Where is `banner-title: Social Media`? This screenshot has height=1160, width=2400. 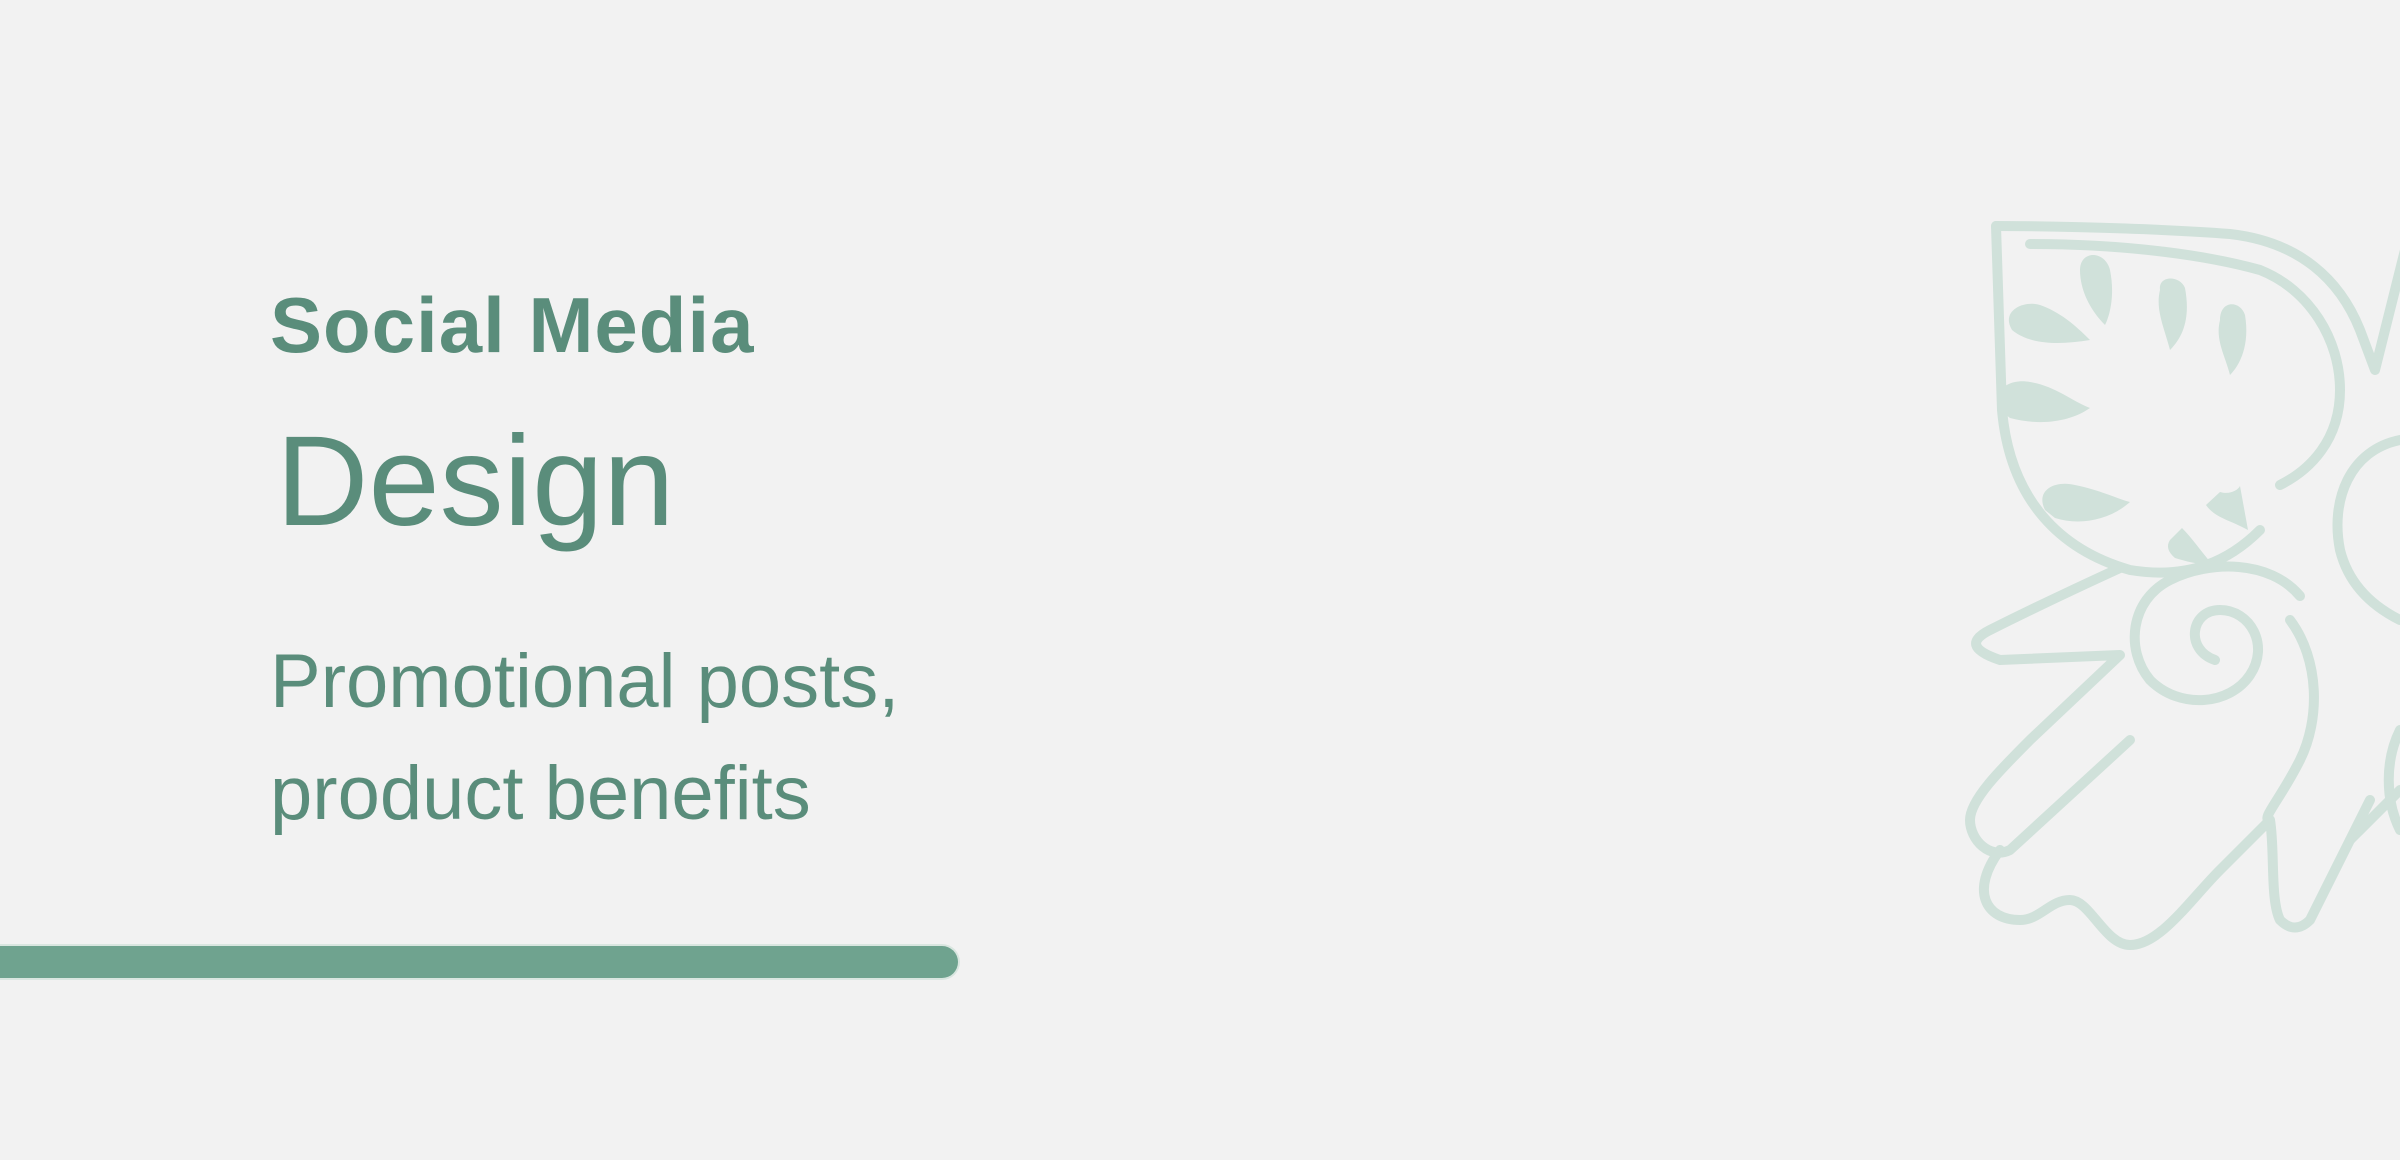
banner-title: Social Media is located at coordinates (512, 325).